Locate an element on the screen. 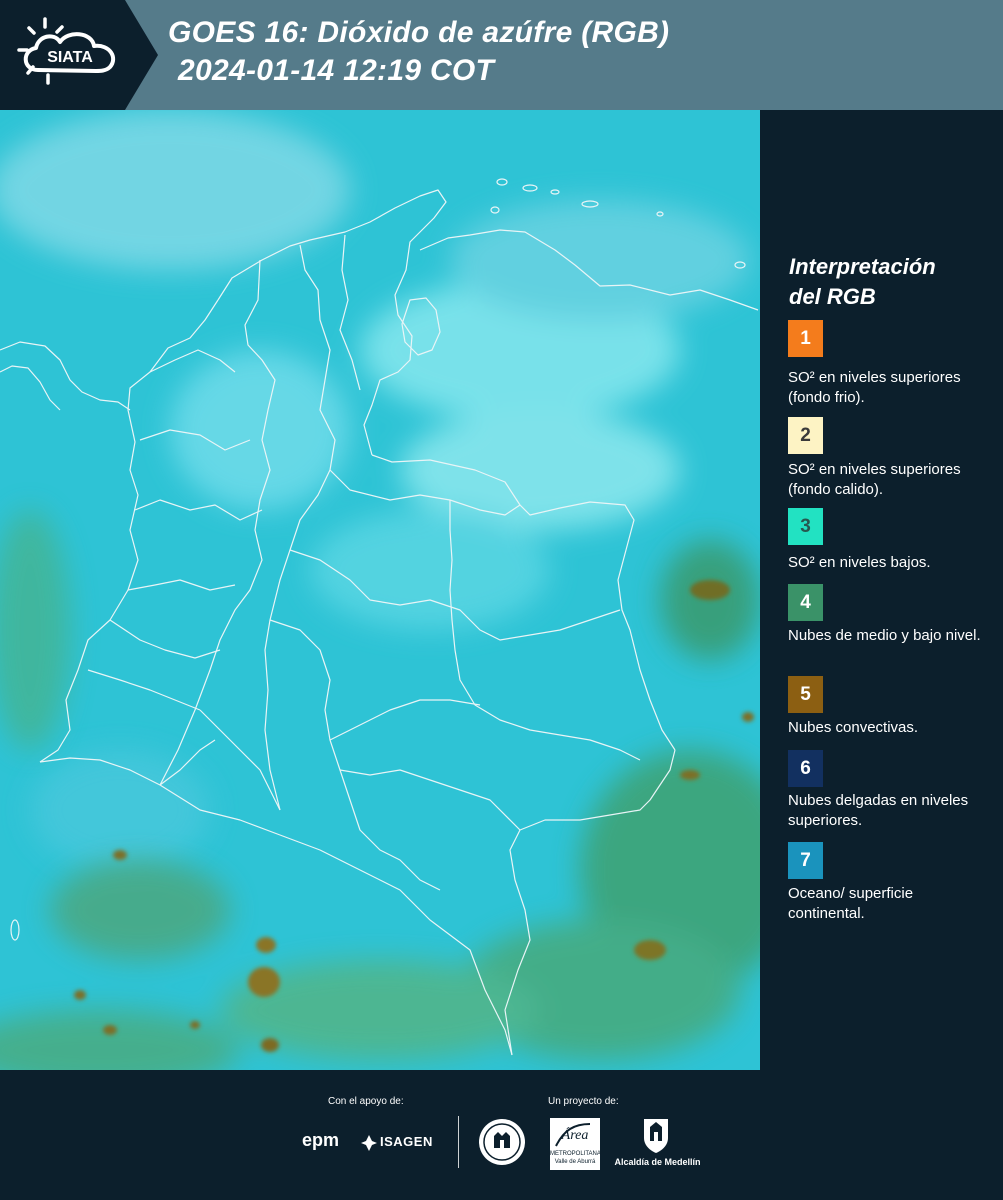  legend-swatch-4: 4 is located at coordinates (805, 602).